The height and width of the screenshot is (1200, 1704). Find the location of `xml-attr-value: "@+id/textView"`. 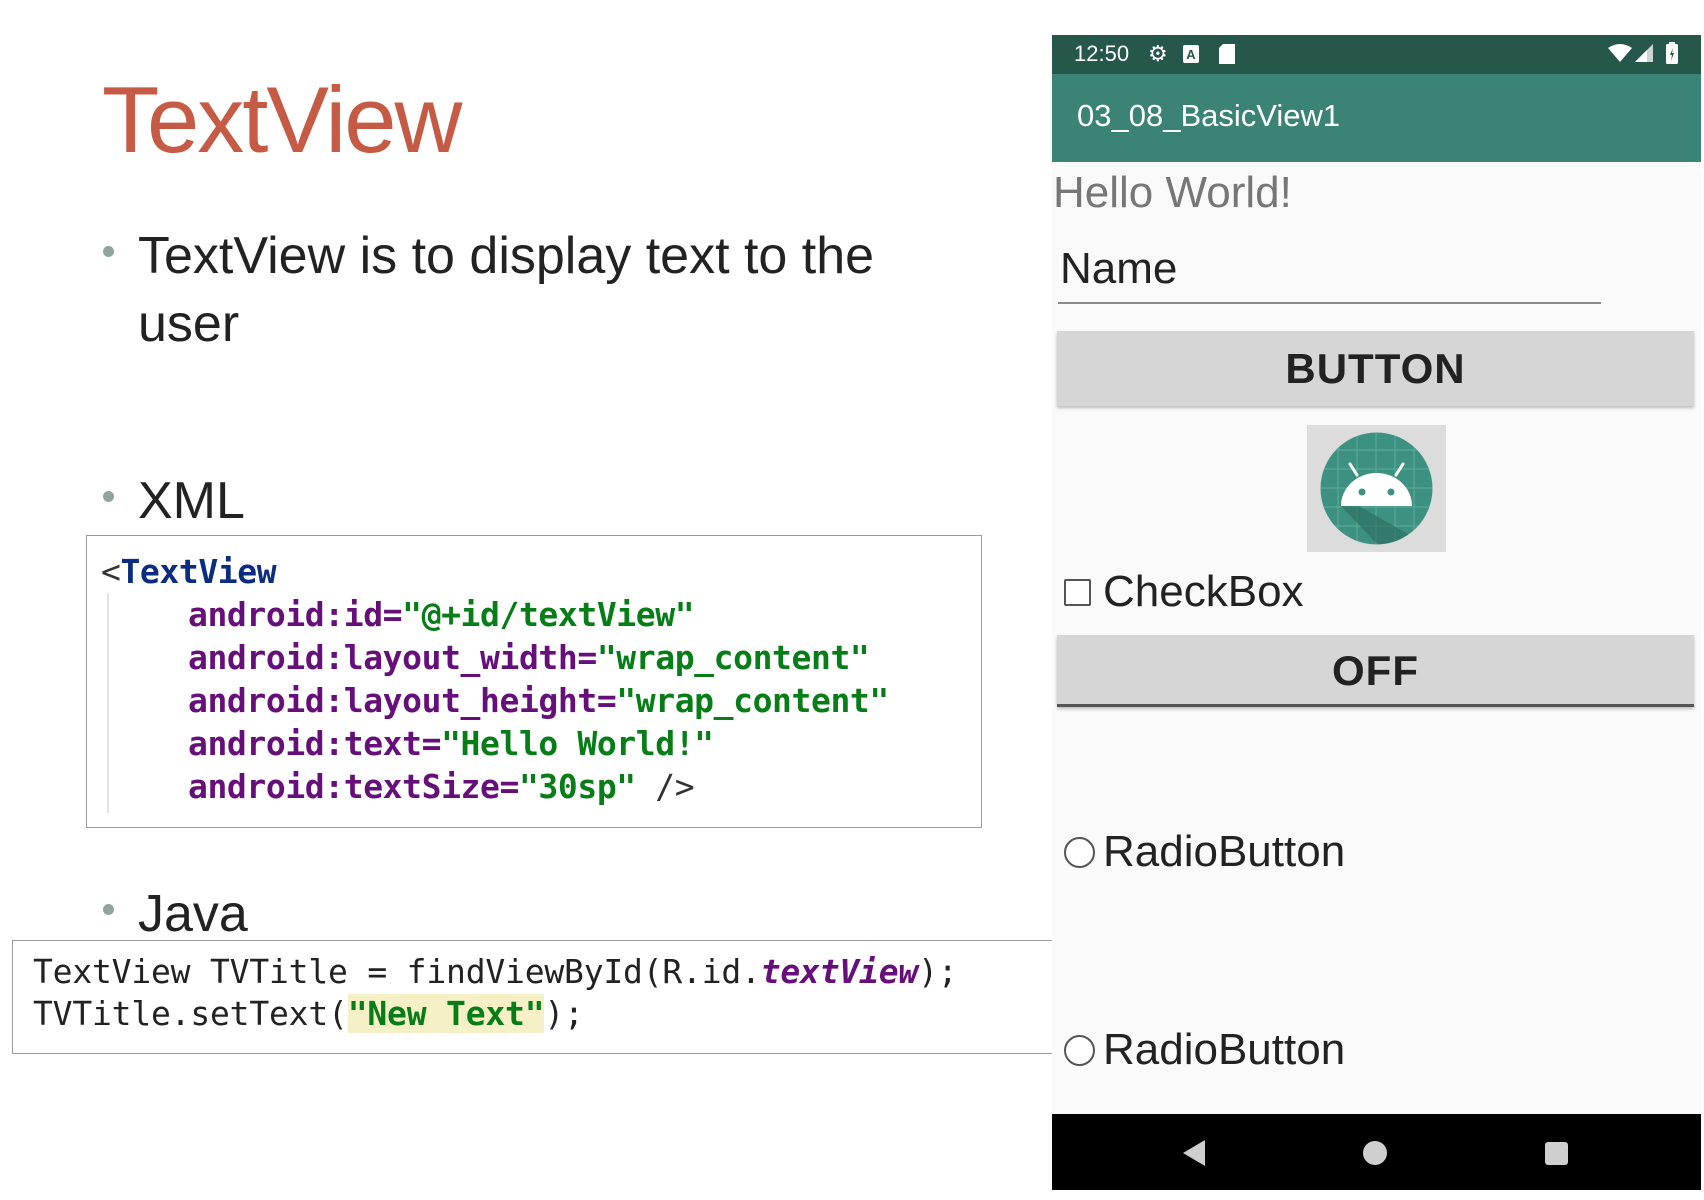

xml-attr-value: "@+id/textView" is located at coordinates (548, 614).